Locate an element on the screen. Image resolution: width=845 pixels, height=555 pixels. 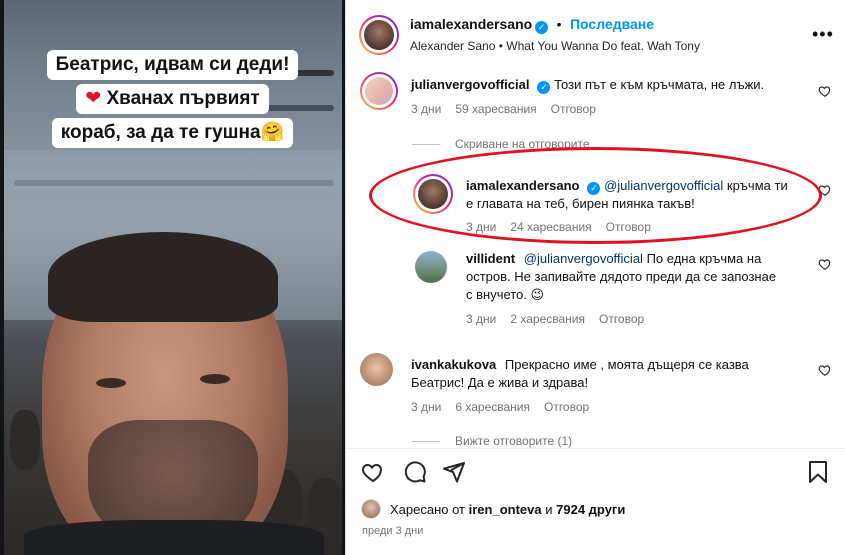
comment-meta: 3 дни 59 харесвания Отговор is located at coordinates (510, 109).